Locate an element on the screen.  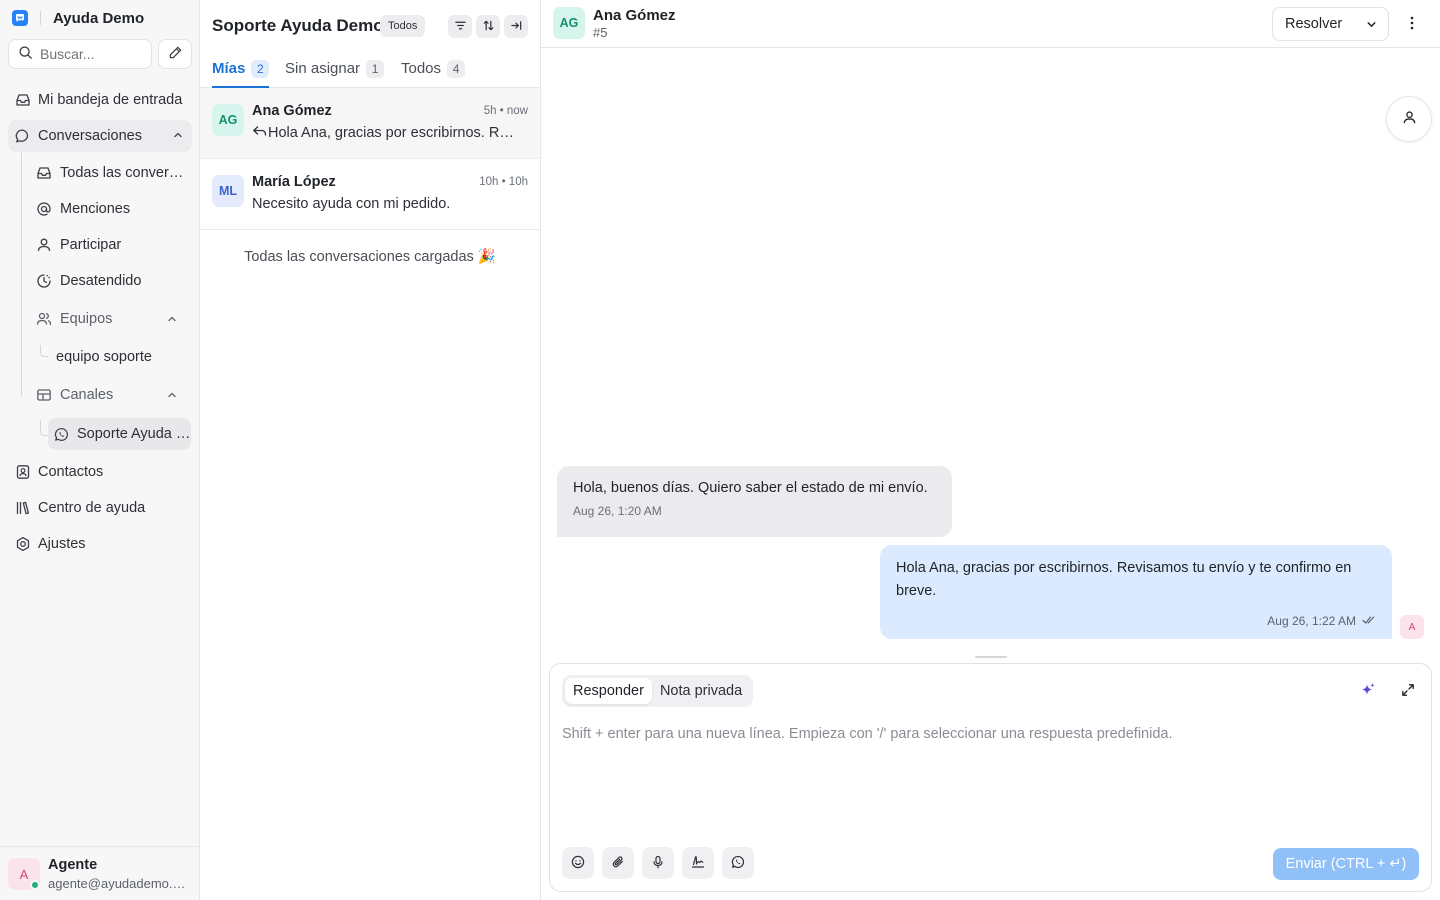
whatsapp-icon is located at coordinates (61, 434).